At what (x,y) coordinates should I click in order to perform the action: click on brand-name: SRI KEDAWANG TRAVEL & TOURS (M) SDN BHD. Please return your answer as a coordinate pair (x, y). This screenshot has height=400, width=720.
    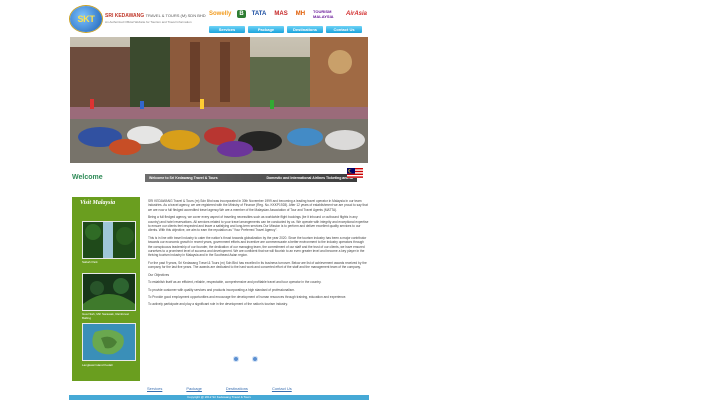
    Looking at the image, I should click on (155, 16).